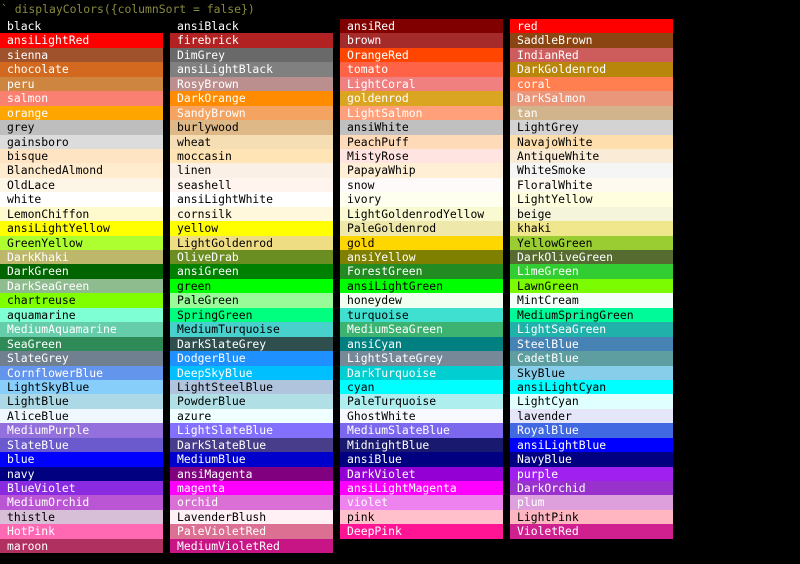 This screenshot has height=564, width=800. What do you see at coordinates (421, 488) in the screenshot?
I see `color-swatch-row: ansiLightMagenta` at bounding box center [421, 488].